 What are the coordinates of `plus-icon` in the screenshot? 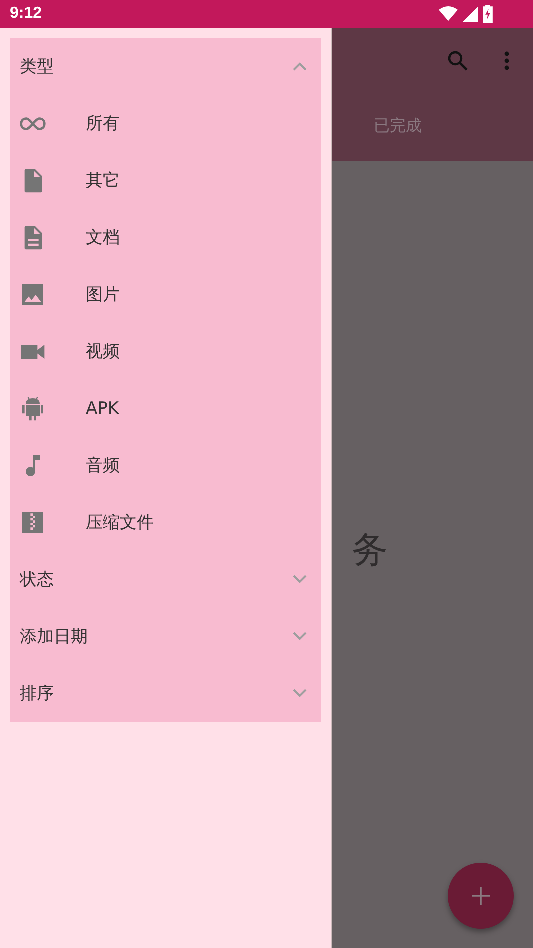 It's located at (481, 896).